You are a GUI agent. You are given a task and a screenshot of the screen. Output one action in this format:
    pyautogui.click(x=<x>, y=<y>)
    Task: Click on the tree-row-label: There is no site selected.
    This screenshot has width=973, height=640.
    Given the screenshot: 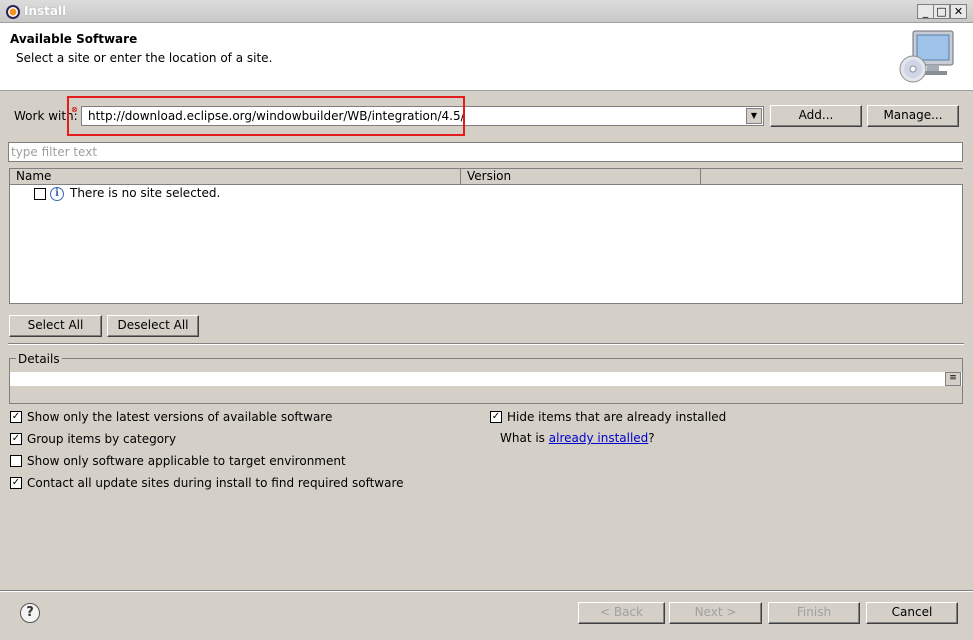 What is the action you would take?
    pyautogui.click(x=145, y=193)
    